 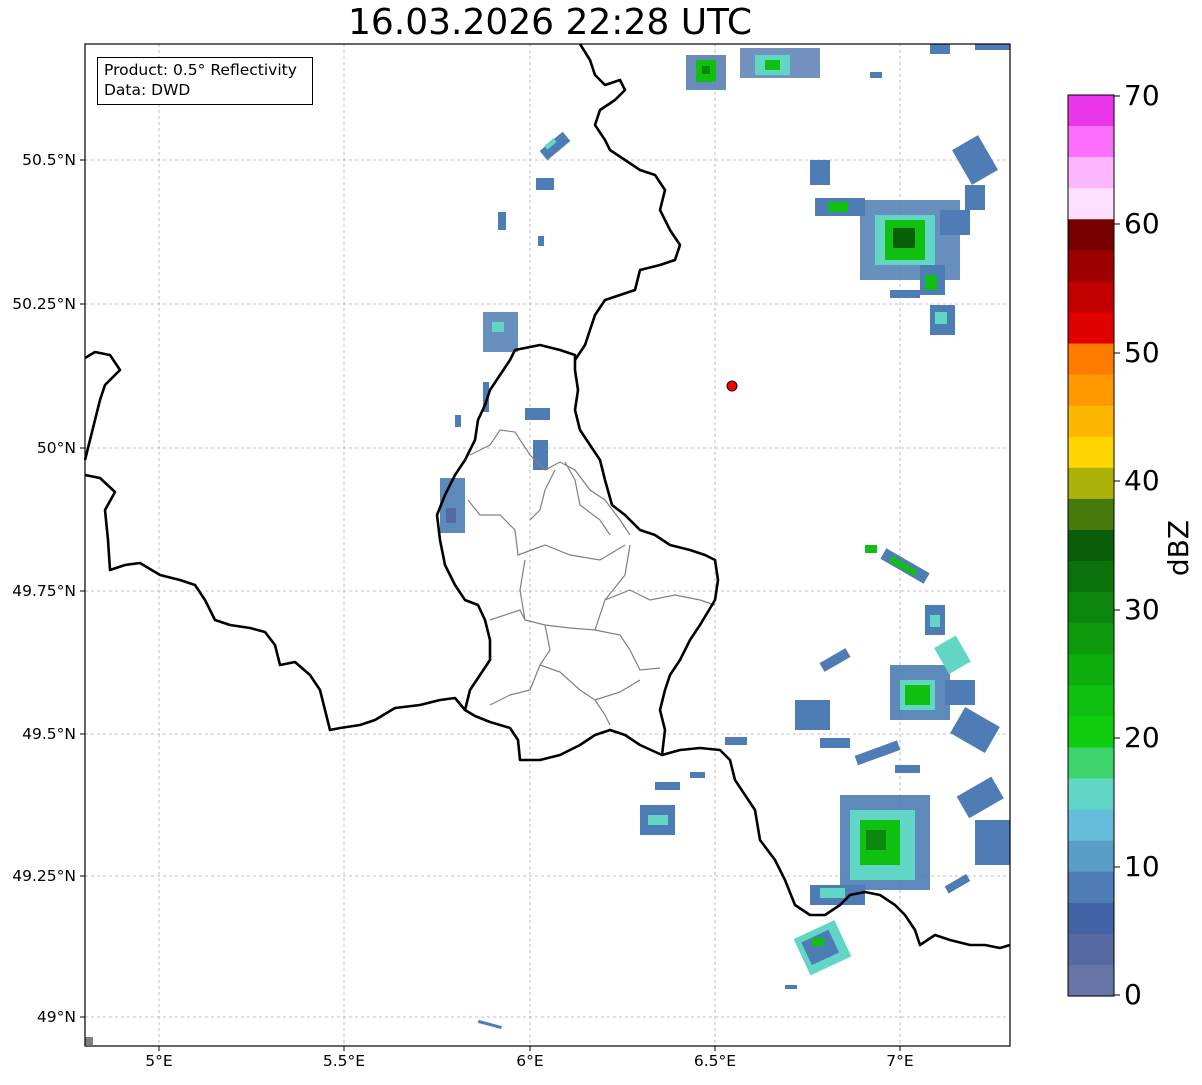 I want to click on lat-tick-label: 50°N, so click(x=56, y=448).